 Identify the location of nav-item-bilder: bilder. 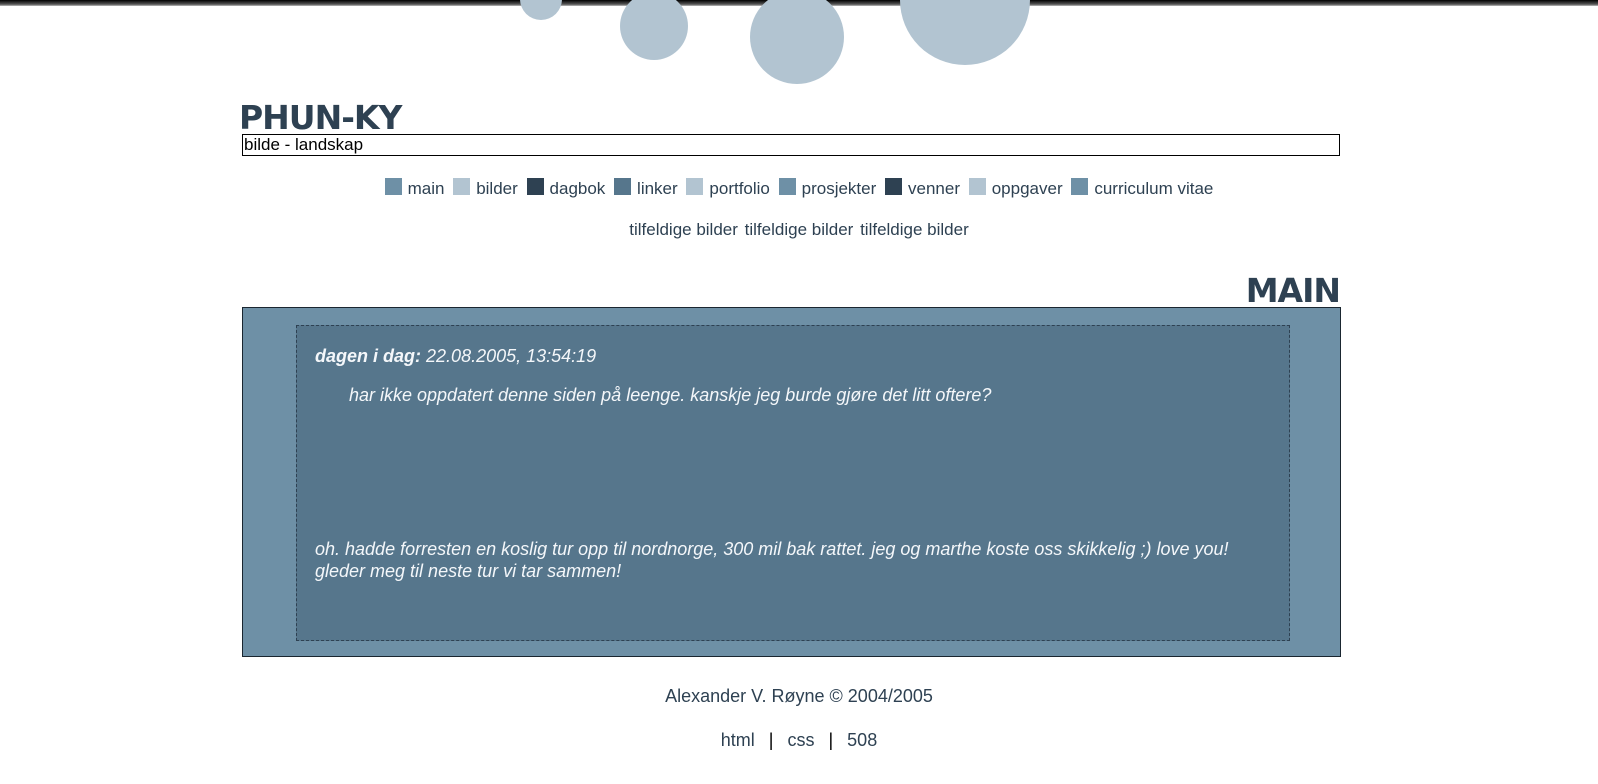
(485, 189).